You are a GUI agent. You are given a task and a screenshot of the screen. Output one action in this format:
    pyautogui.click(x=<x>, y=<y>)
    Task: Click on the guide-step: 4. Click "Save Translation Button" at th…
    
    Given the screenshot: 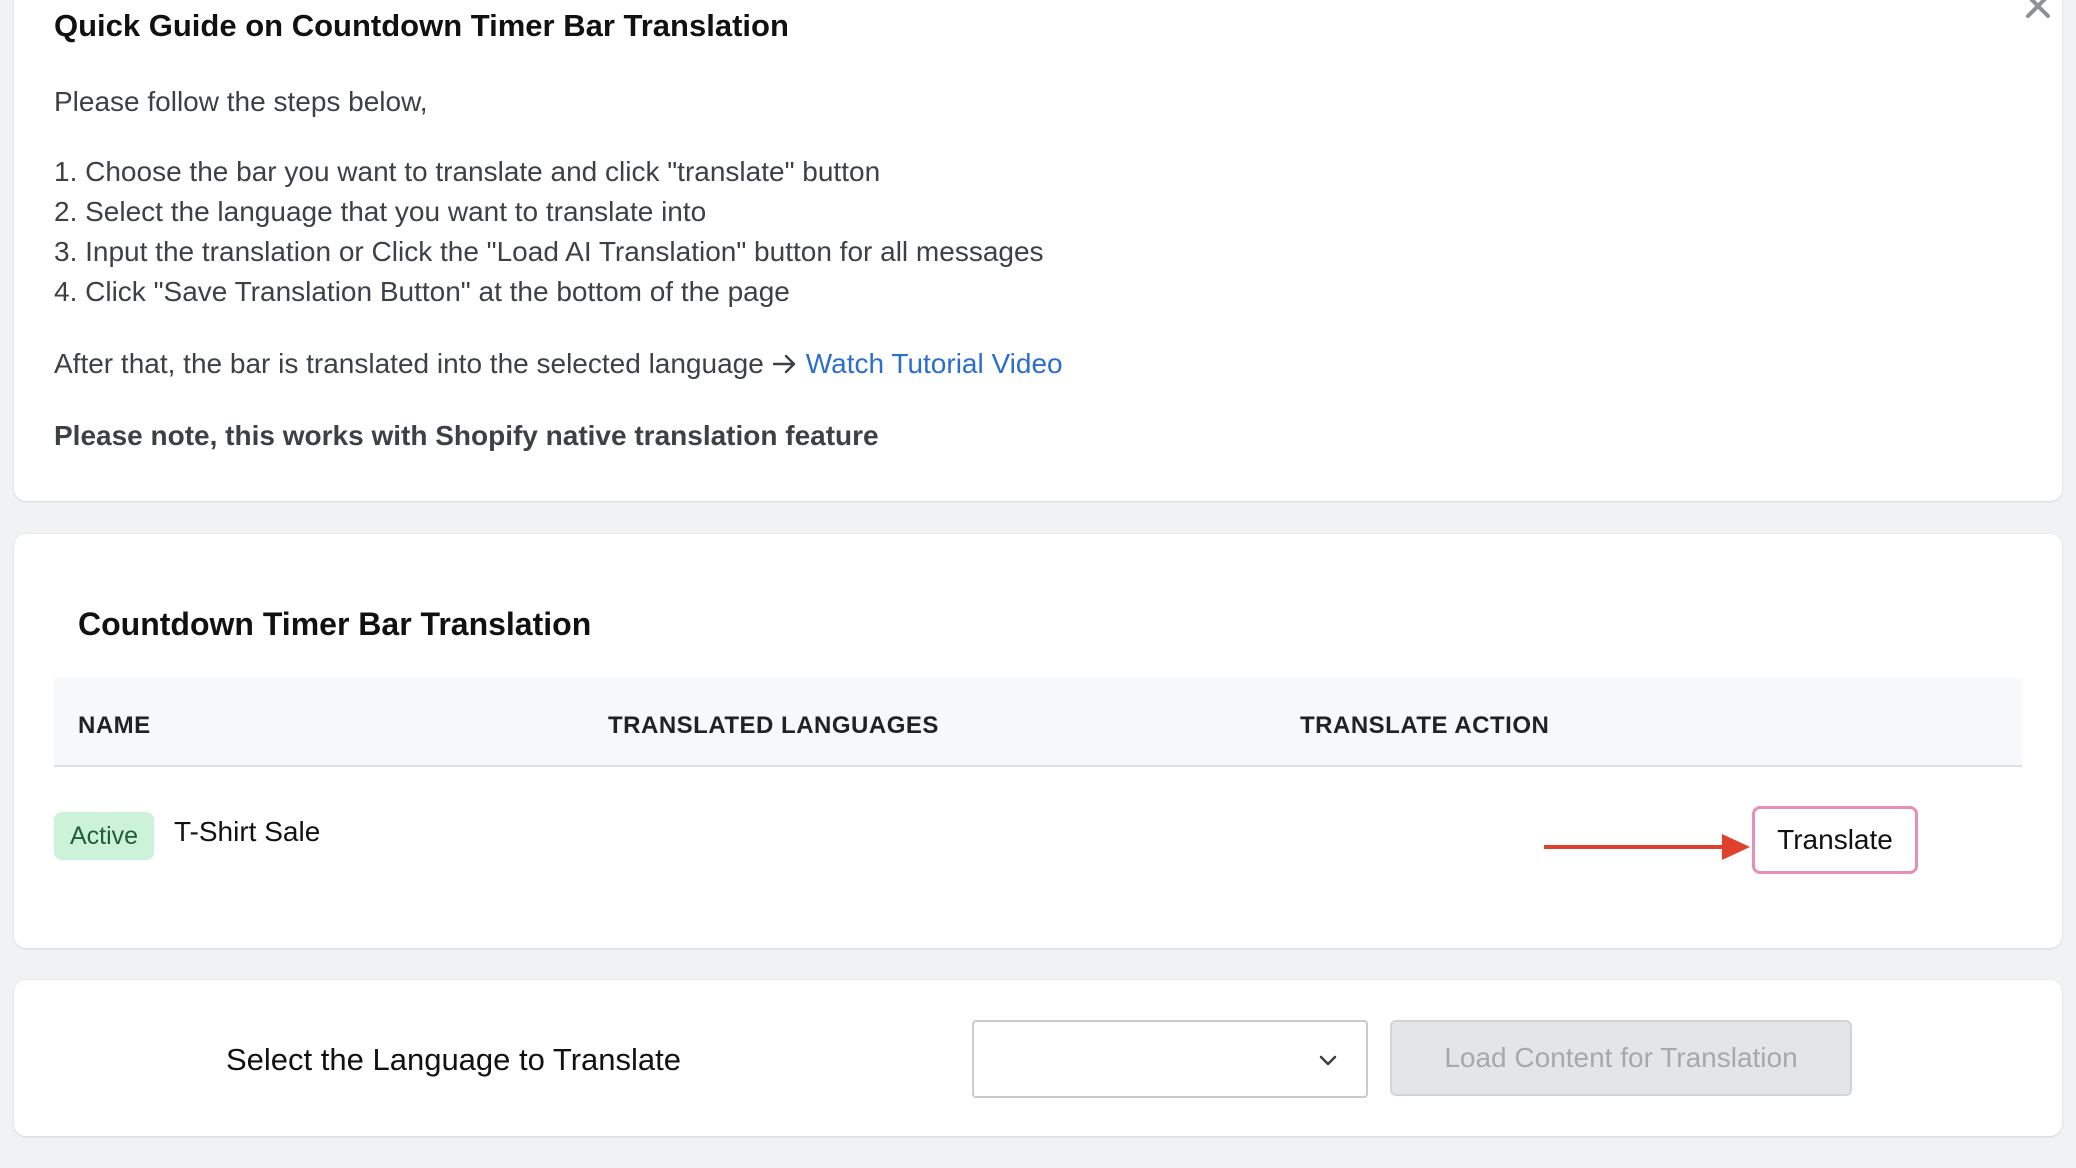 What is the action you would take?
    pyautogui.click(x=422, y=291)
    